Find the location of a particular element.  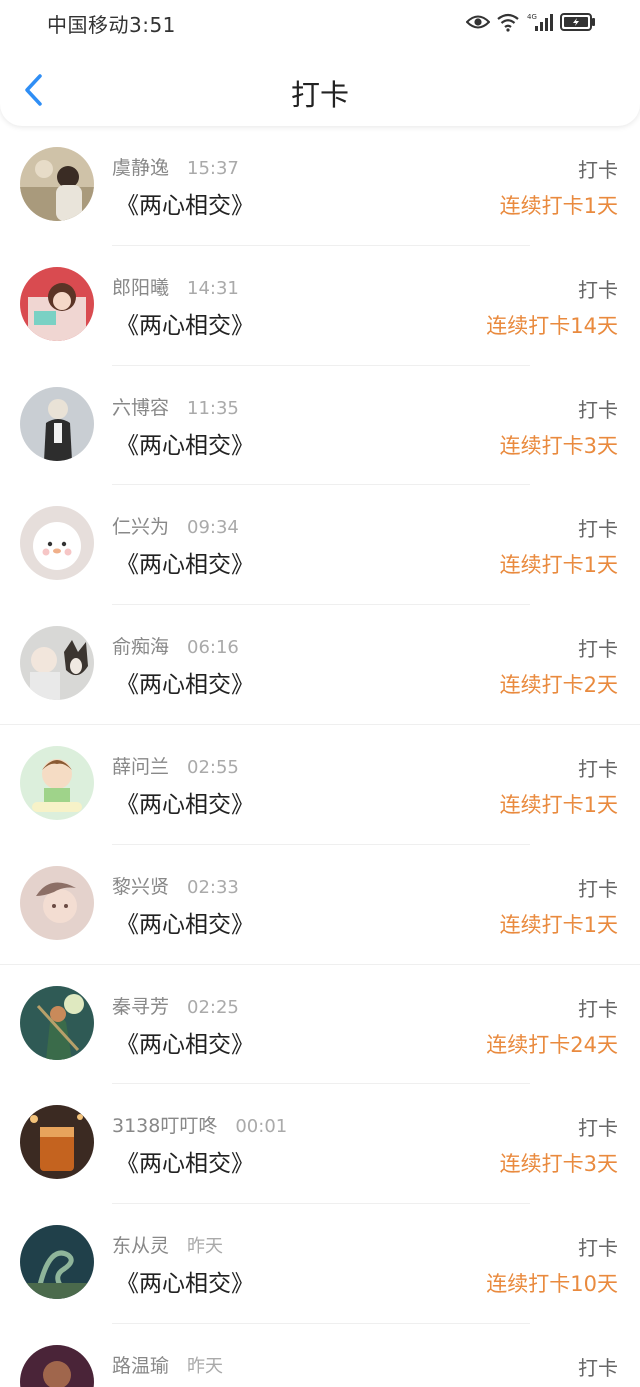

streak-label: 连续打卡24天 is located at coordinates (552, 1044).